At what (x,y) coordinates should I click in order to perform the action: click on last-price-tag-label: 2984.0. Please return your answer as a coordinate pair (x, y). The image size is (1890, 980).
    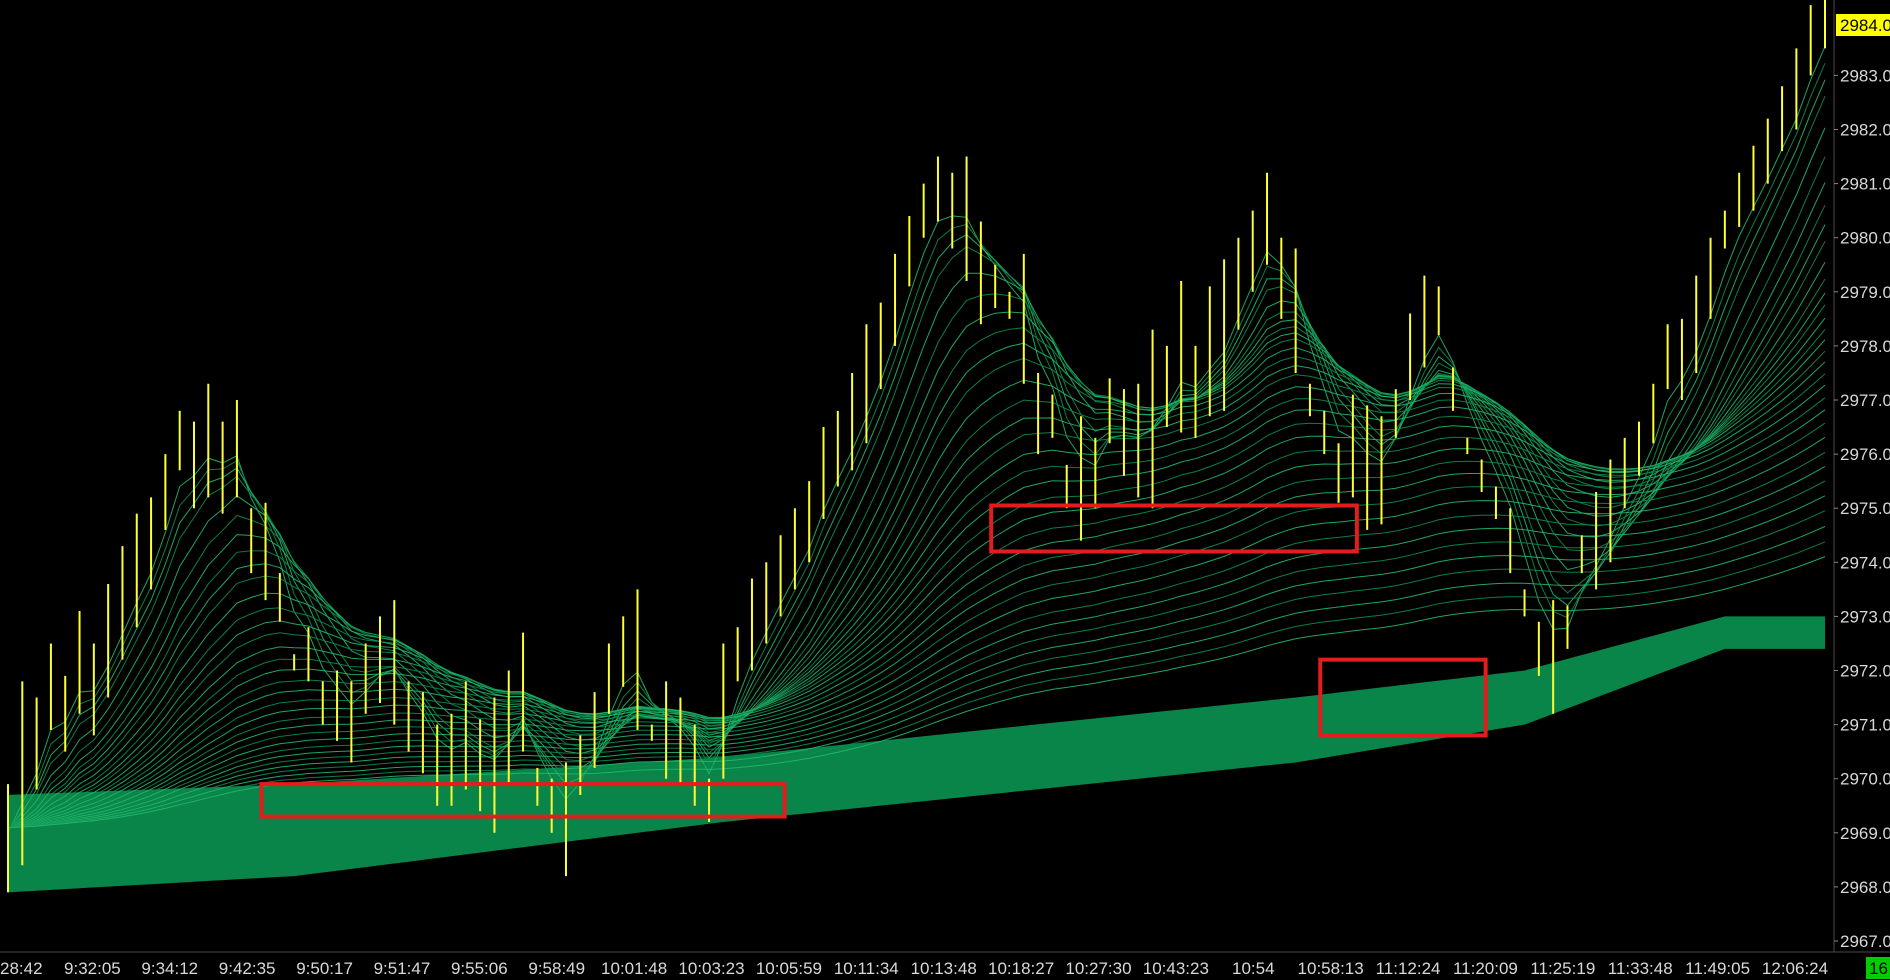
    Looking at the image, I should click on (1865, 25).